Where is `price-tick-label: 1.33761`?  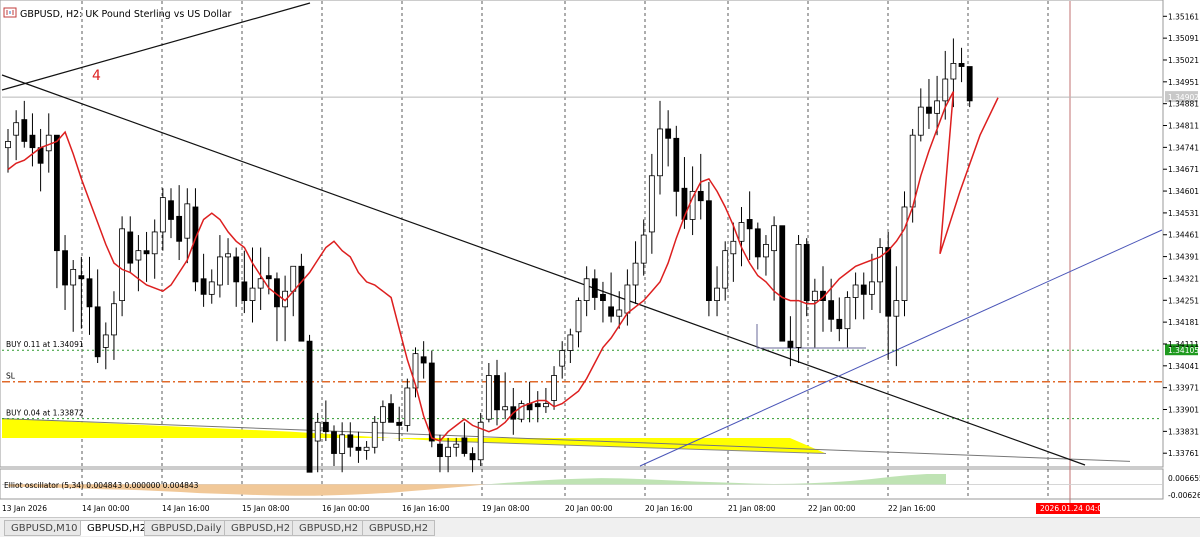 price-tick-label: 1.33761 is located at coordinates (1183, 453).